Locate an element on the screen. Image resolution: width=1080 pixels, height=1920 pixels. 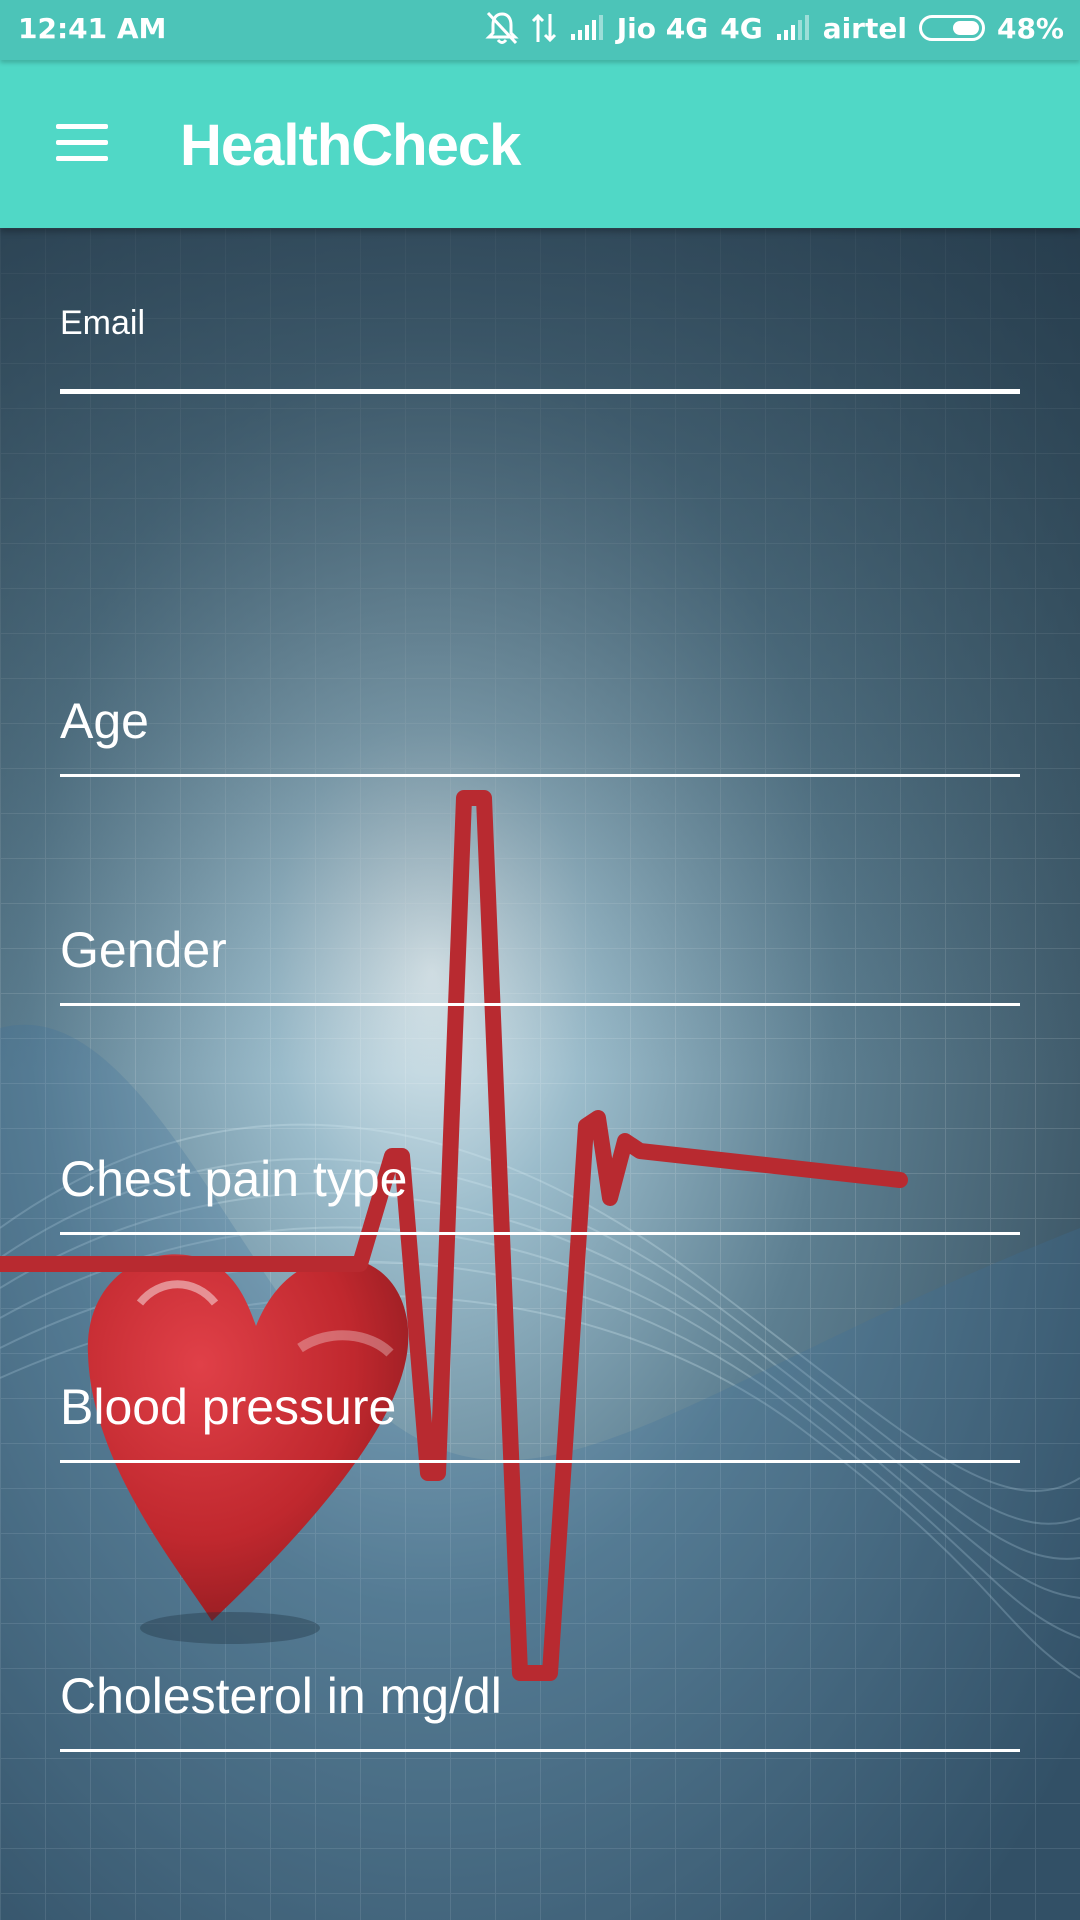
carrier-1: Jio 4G is located at coordinates (662, 28).